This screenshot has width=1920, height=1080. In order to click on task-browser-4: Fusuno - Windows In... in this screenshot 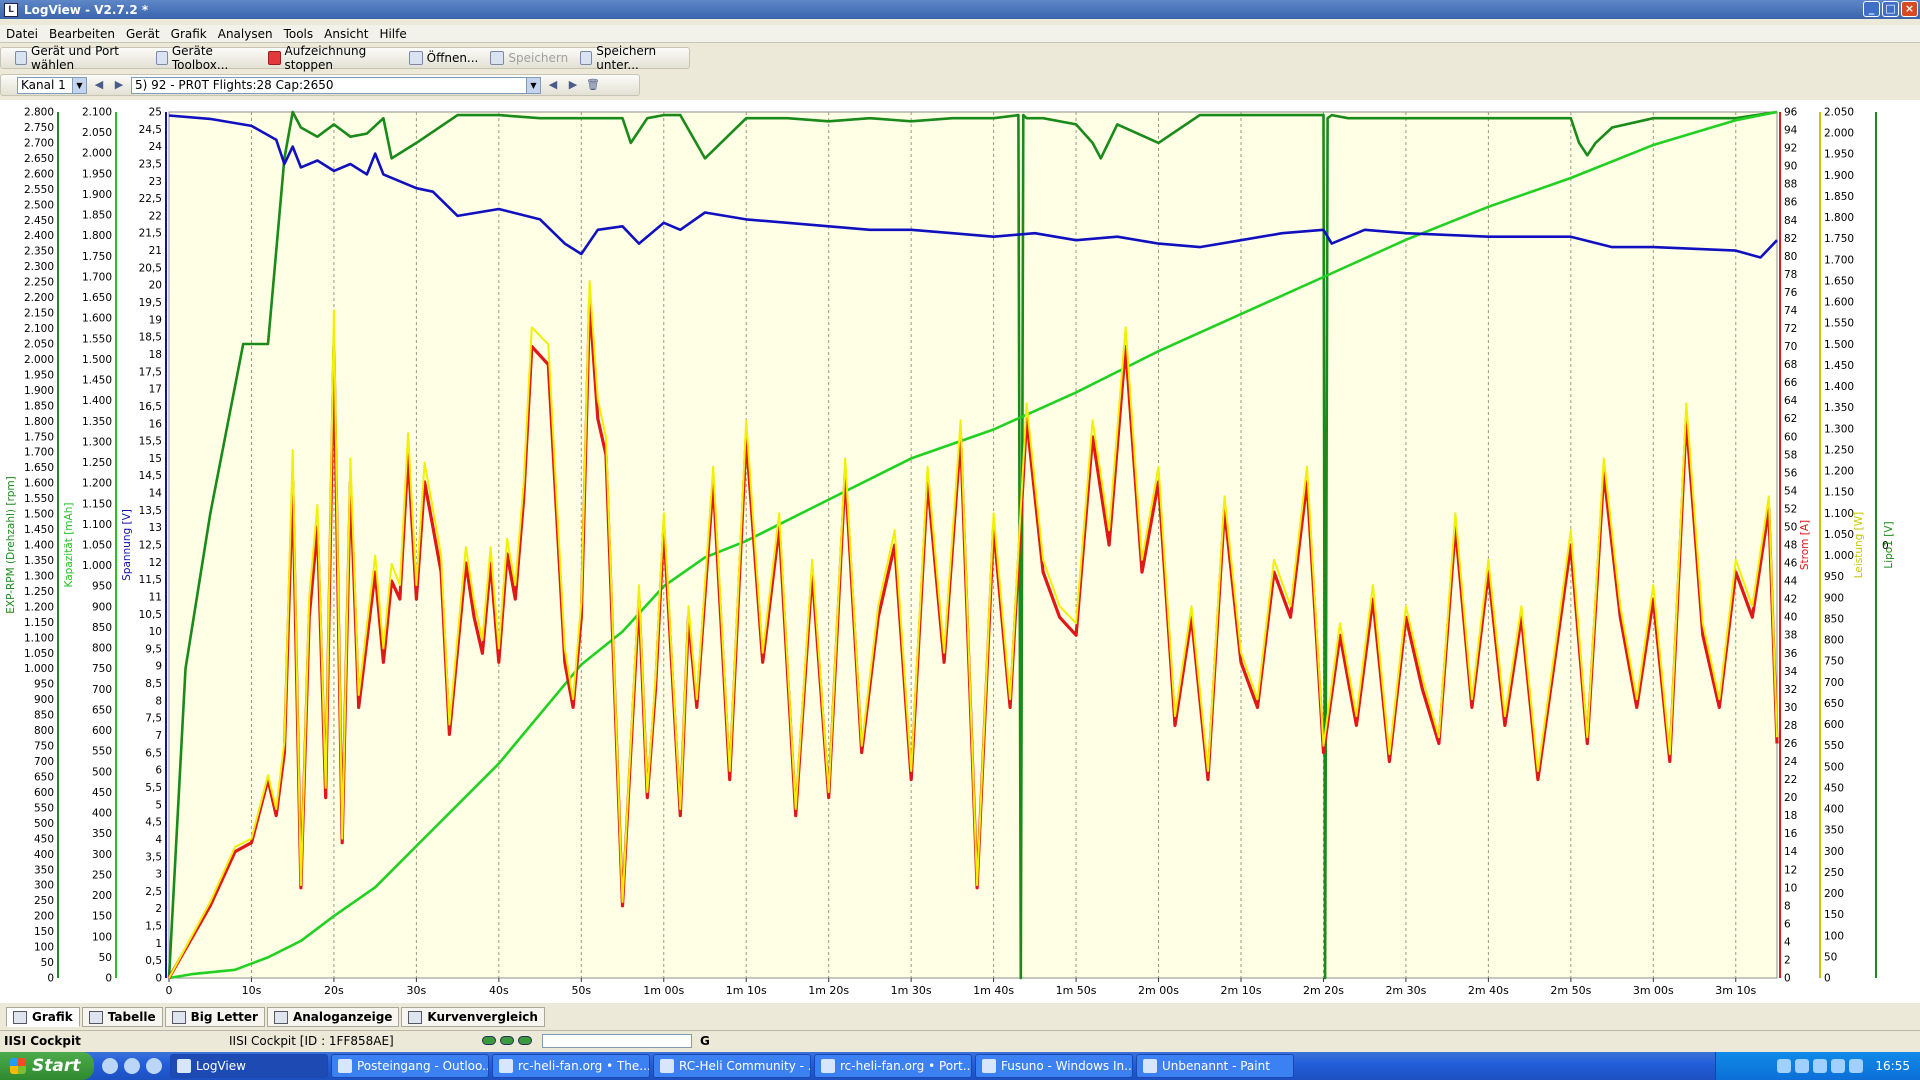, I will do `click(1054, 1066)`.